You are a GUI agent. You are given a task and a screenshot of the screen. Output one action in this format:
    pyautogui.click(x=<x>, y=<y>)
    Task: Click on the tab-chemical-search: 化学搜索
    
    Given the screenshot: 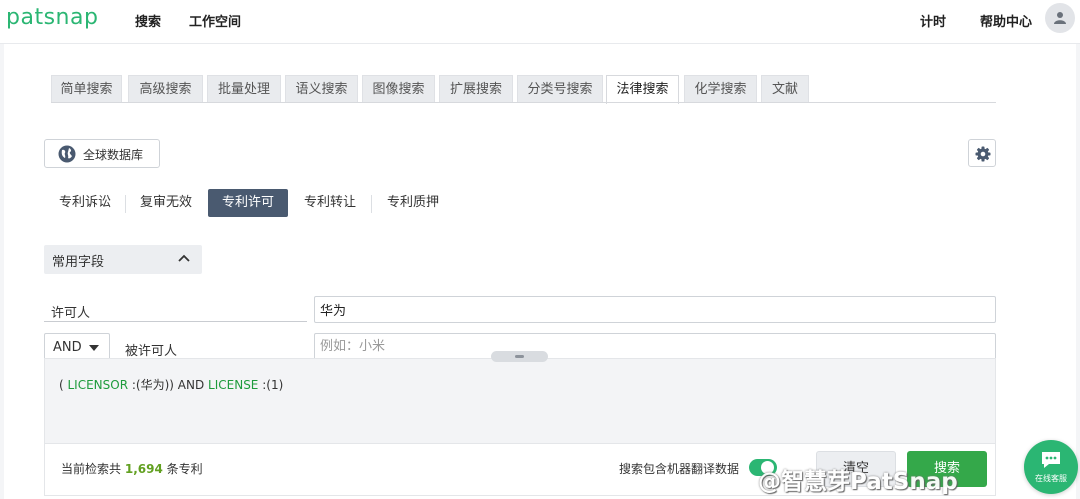 What is the action you would take?
    pyautogui.click(x=720, y=89)
    